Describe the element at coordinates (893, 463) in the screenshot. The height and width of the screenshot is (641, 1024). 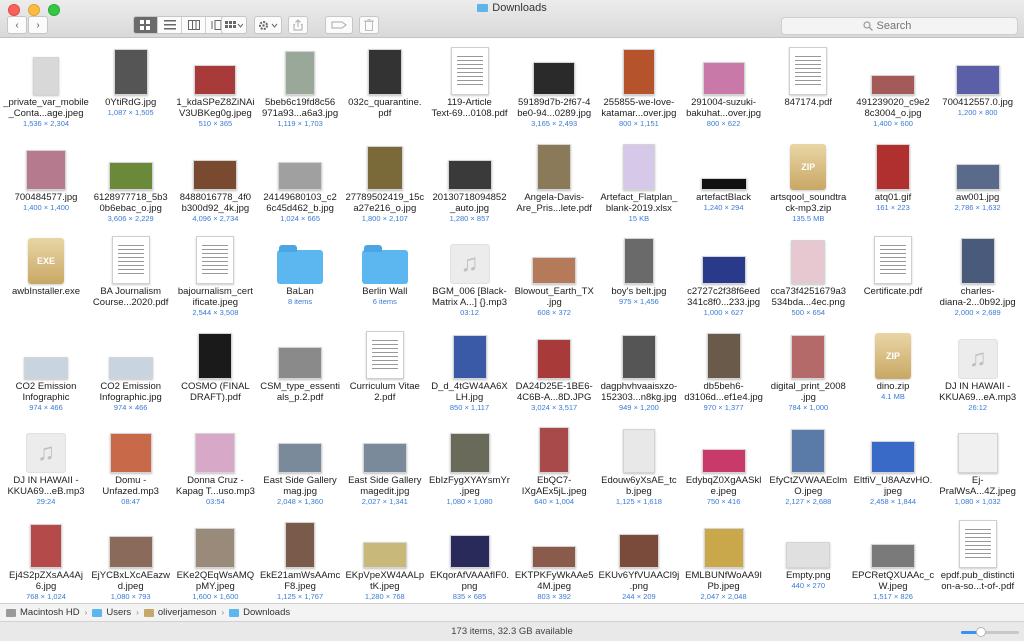
I see `file-item: EltfiV_U8AAzvHO. jpeg 2,458 × 1,844` at that location.